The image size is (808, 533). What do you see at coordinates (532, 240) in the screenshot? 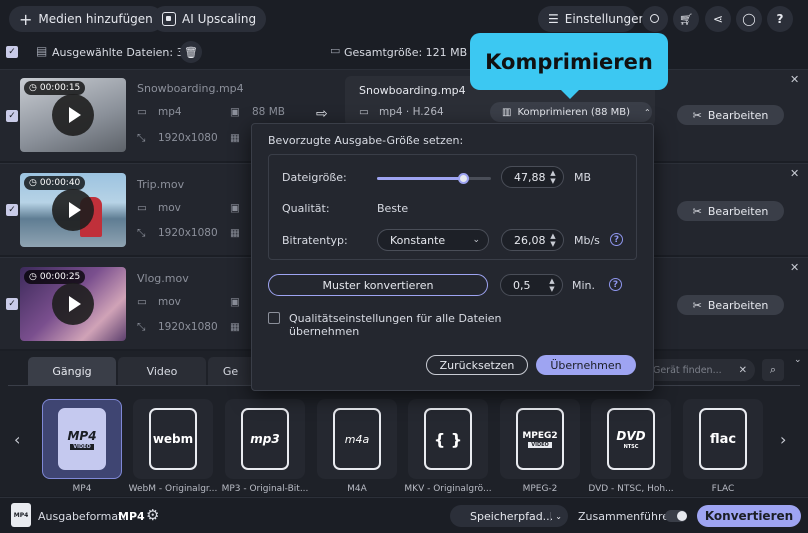
I see `bitrate-input: 26,08 ▲ ▼` at bounding box center [532, 240].